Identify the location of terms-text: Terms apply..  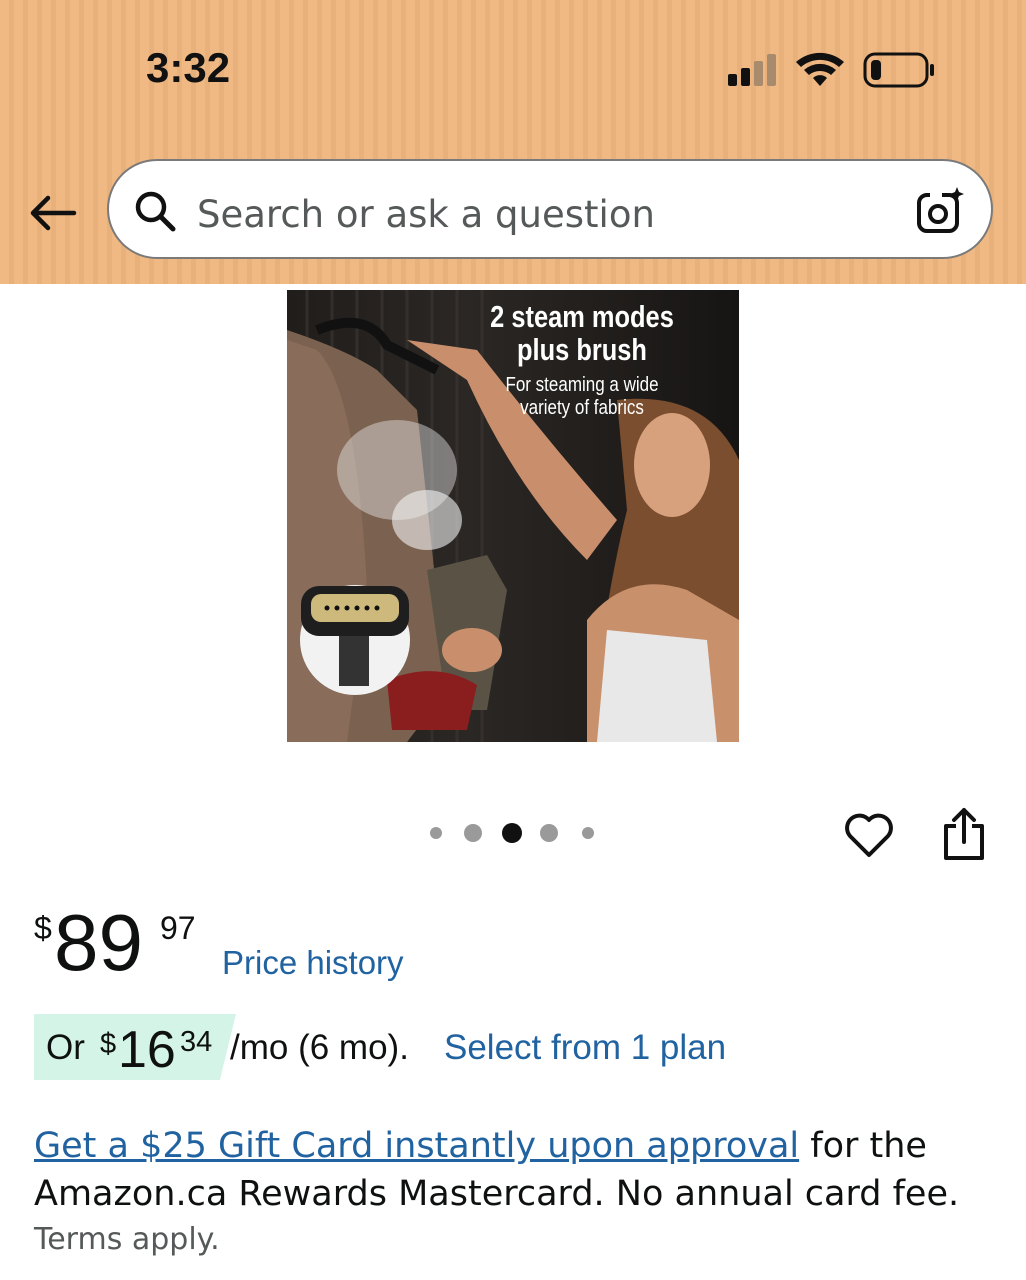
(127, 1239).